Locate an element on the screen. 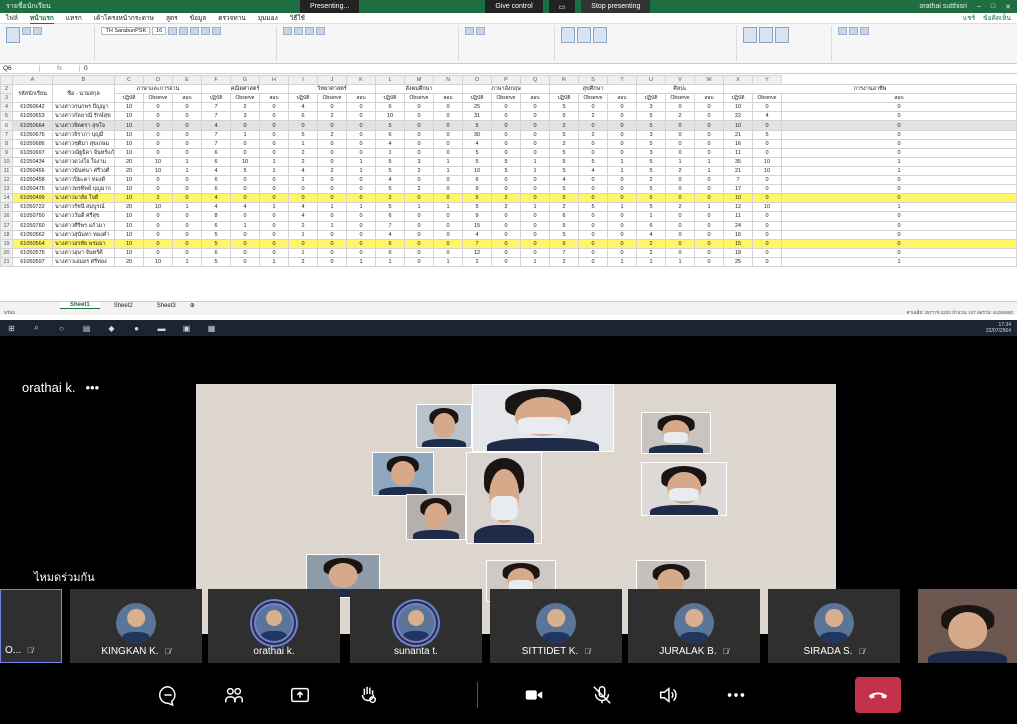 The image size is (1017, 724). student-id-cell: 61050653 is located at coordinates (32, 116).